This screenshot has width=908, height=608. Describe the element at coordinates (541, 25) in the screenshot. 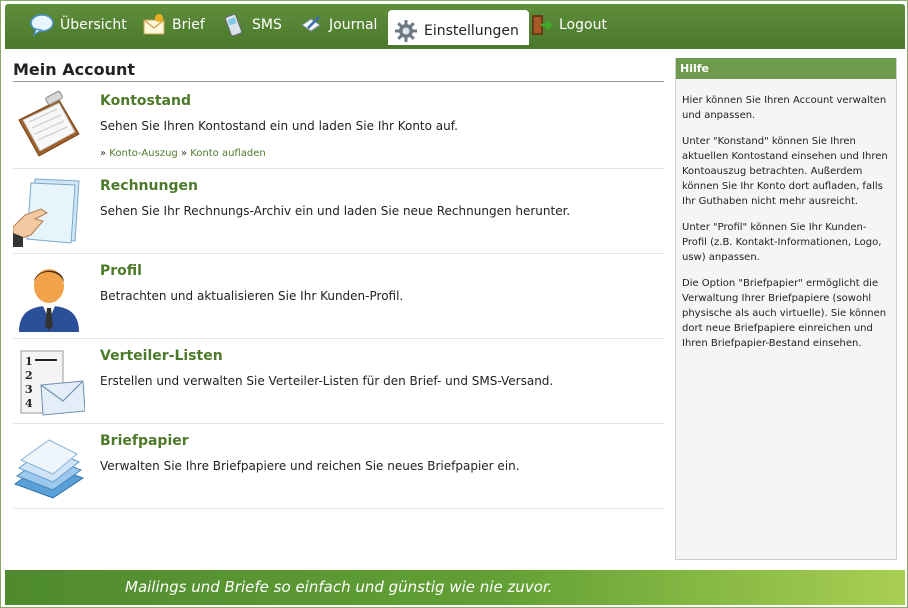

I see `exit-door-icon` at that location.